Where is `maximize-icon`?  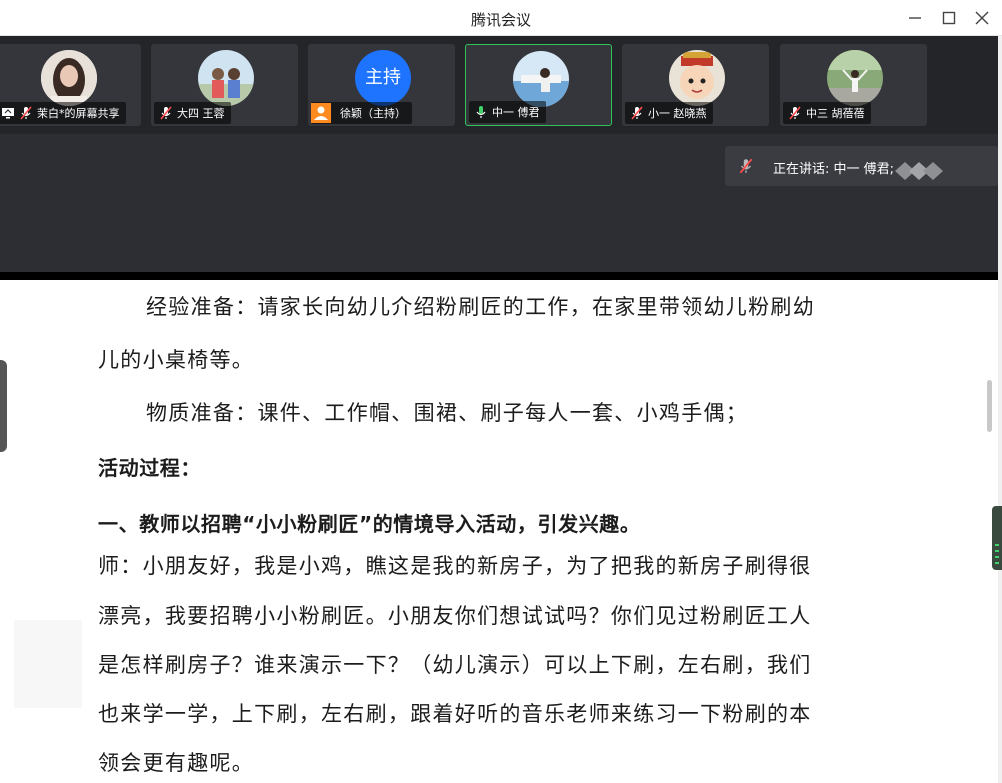
maximize-icon is located at coordinates (949, 18).